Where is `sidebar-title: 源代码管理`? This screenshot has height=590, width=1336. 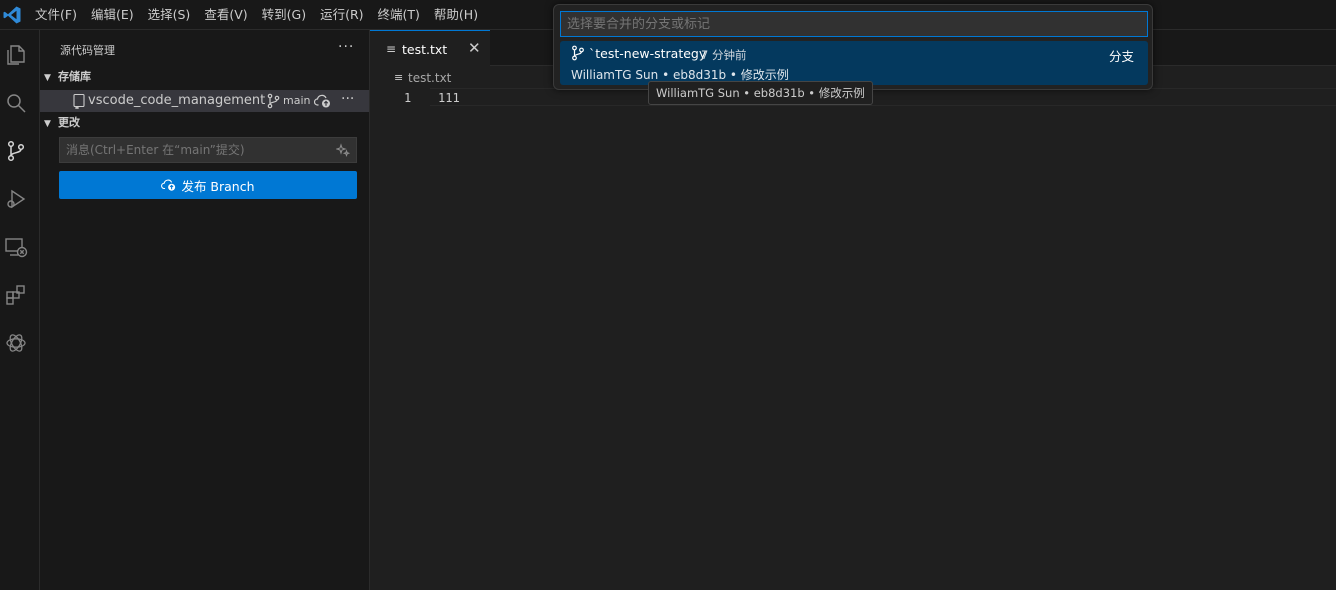 sidebar-title: 源代码管理 is located at coordinates (87, 50).